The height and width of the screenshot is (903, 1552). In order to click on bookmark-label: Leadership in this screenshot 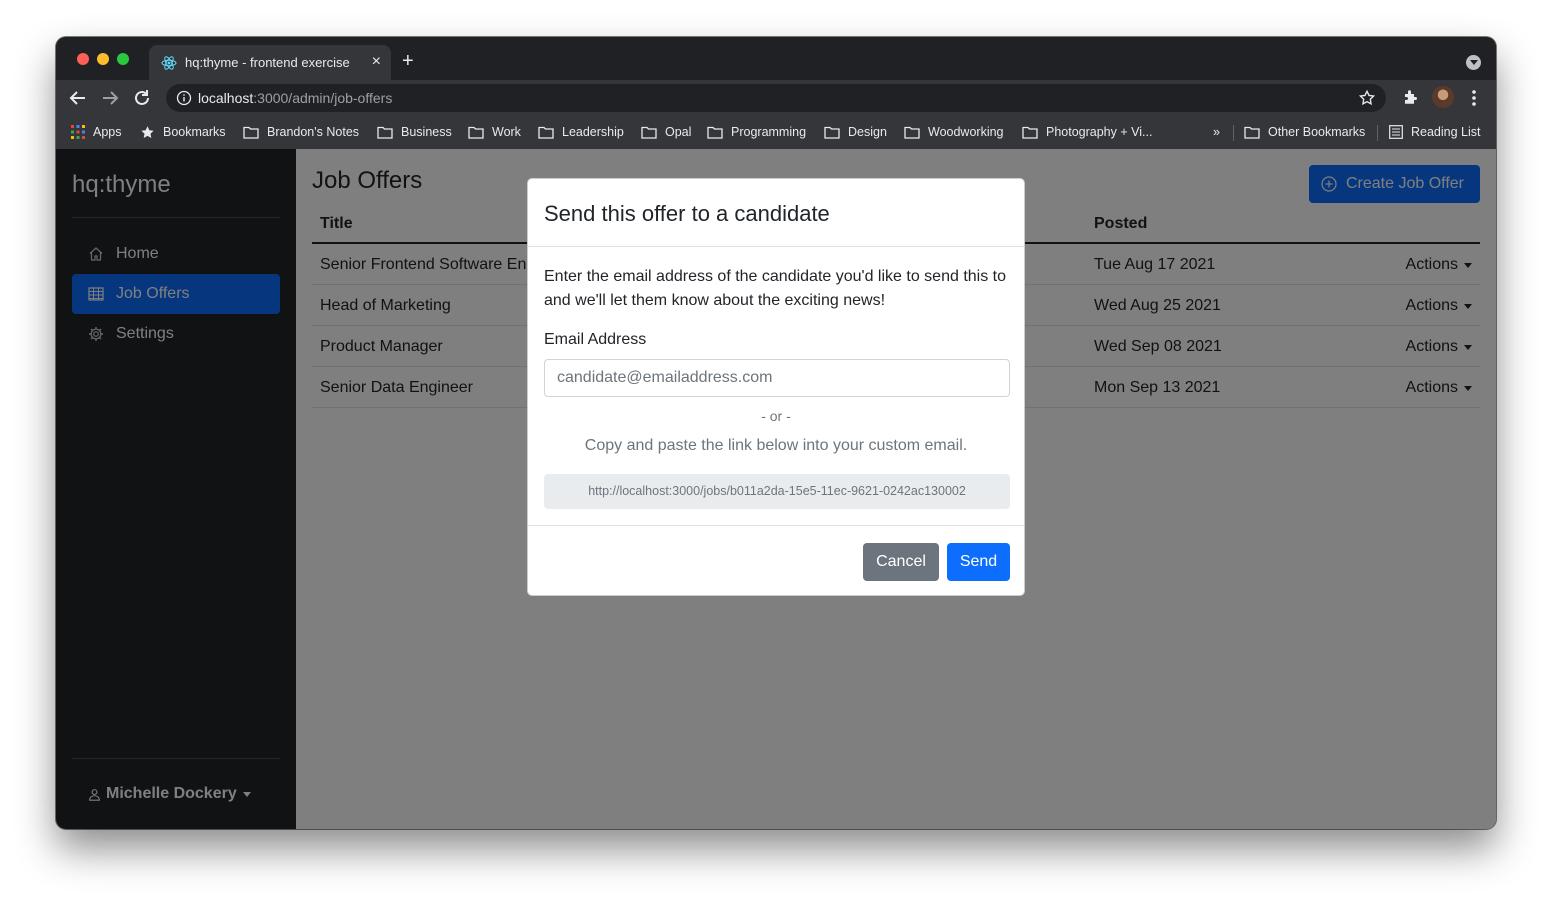, I will do `click(593, 132)`.